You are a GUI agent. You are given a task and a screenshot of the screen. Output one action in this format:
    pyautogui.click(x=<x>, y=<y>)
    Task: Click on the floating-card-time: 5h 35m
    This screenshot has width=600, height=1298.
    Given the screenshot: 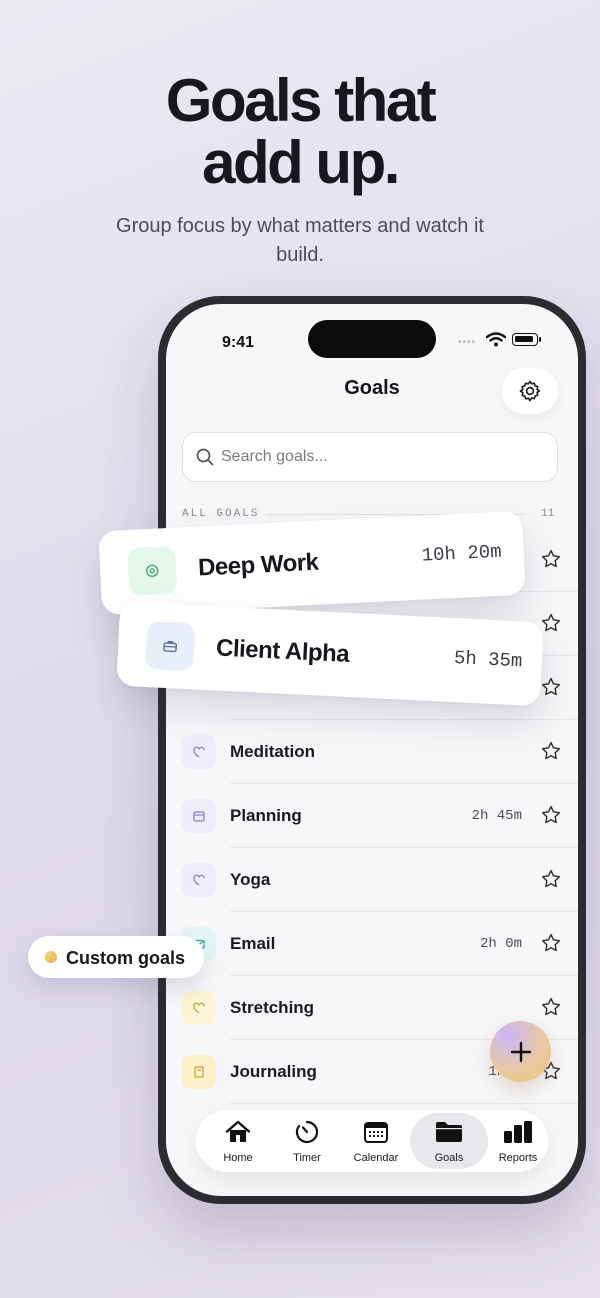 What is the action you would take?
    pyautogui.click(x=488, y=660)
    